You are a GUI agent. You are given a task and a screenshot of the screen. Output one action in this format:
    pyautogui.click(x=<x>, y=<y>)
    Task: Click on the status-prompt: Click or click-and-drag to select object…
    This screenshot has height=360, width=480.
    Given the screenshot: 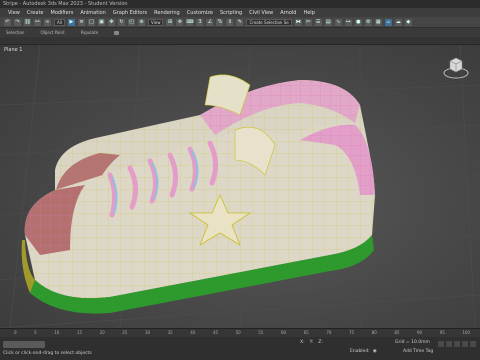 What is the action you would take?
    pyautogui.click(x=47, y=353)
    